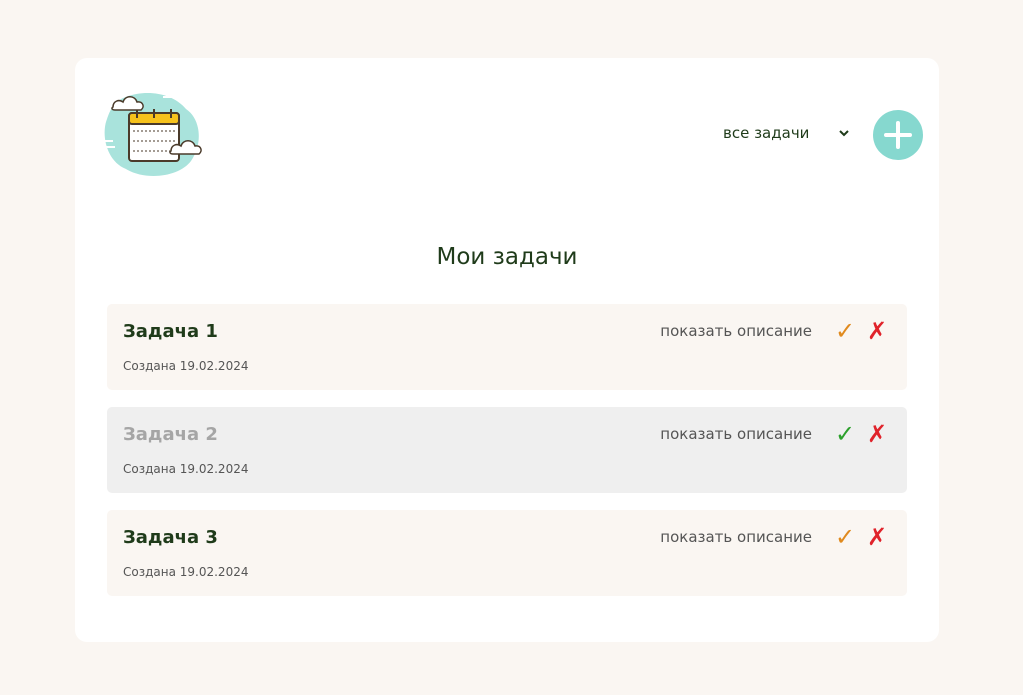 Image resolution: width=1023 pixels, height=695 pixels. I want to click on task-filter-select: все задачи, so click(786, 133).